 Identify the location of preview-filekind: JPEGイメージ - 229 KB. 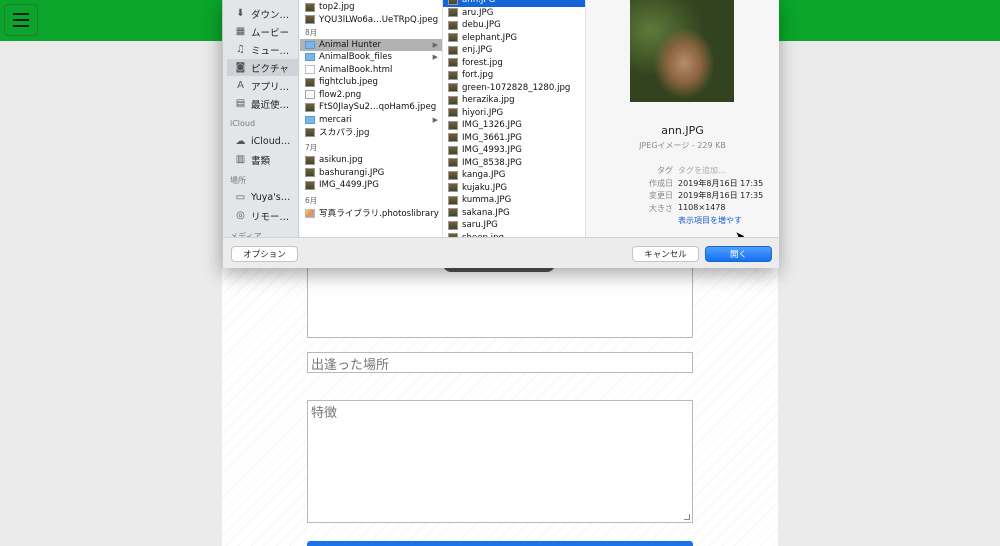
(682, 145).